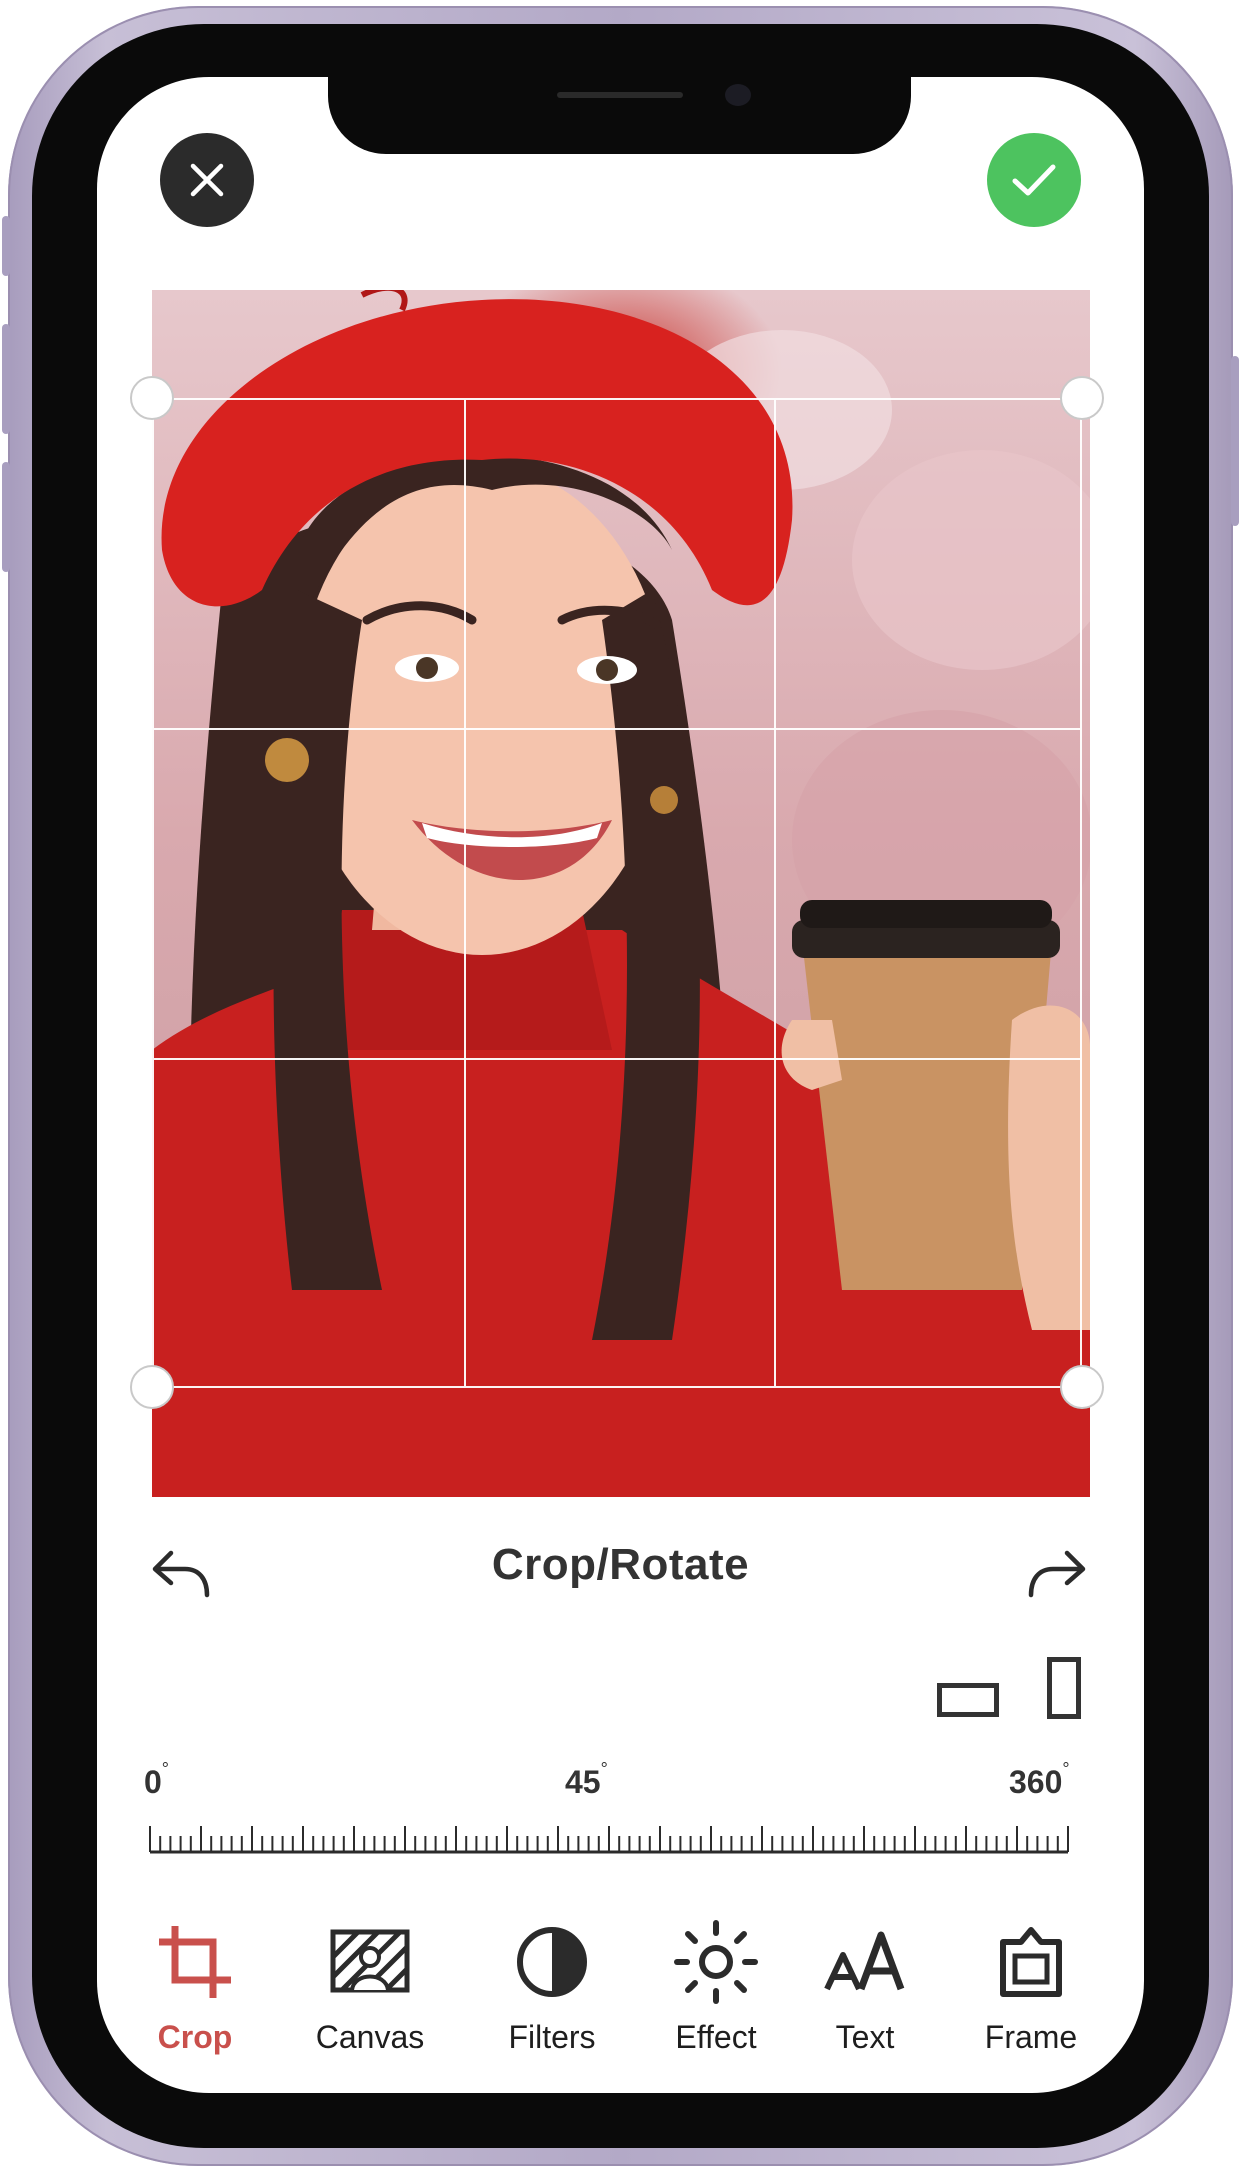  What do you see at coordinates (586, 1779) in the screenshot?
I see `angle-label-mid: 45°` at bounding box center [586, 1779].